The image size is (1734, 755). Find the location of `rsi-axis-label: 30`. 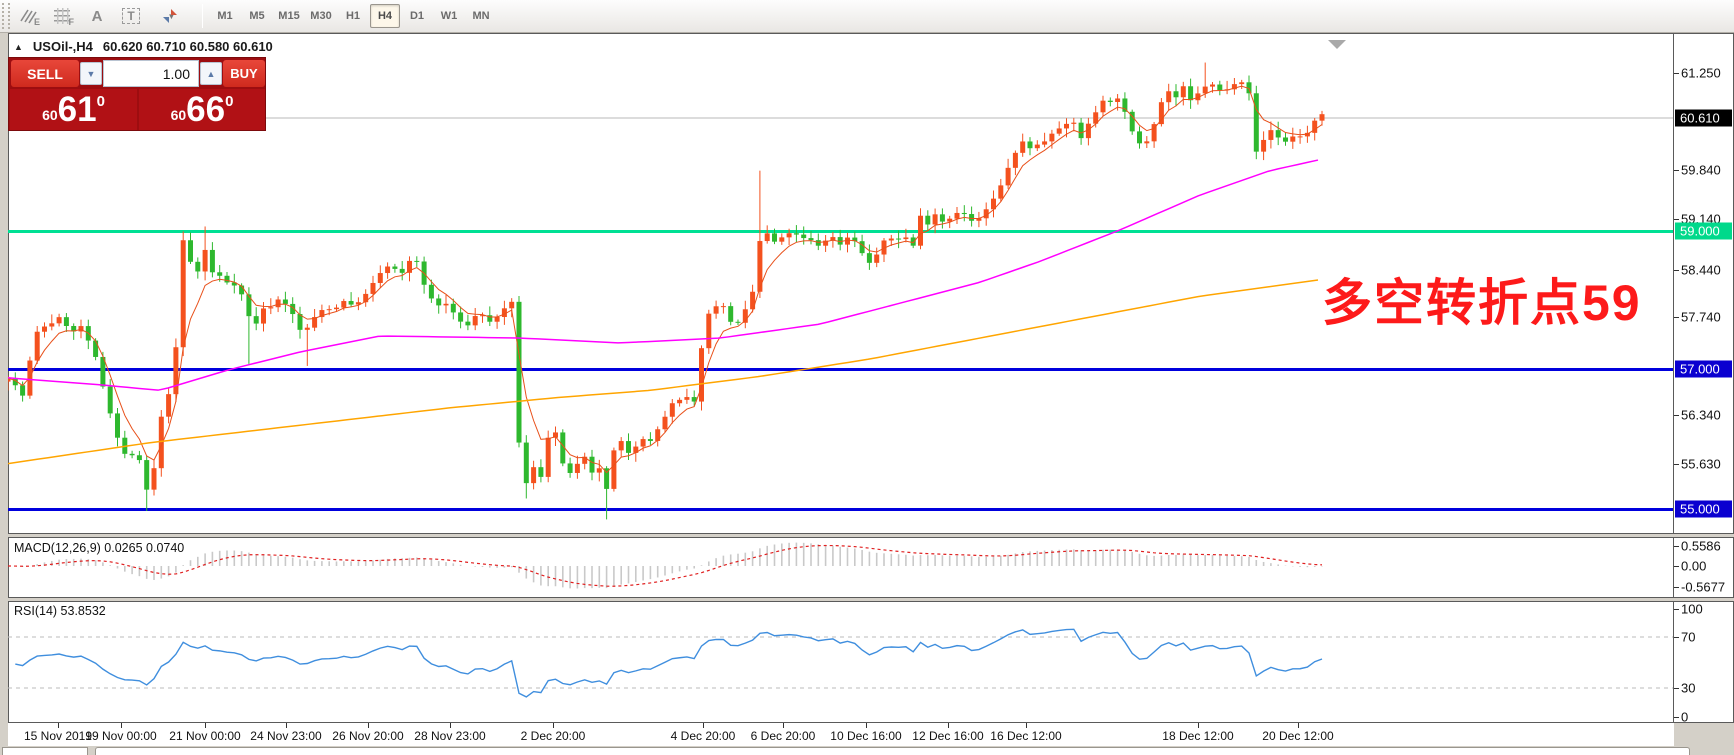

rsi-axis-label: 30 is located at coordinates (1688, 688).